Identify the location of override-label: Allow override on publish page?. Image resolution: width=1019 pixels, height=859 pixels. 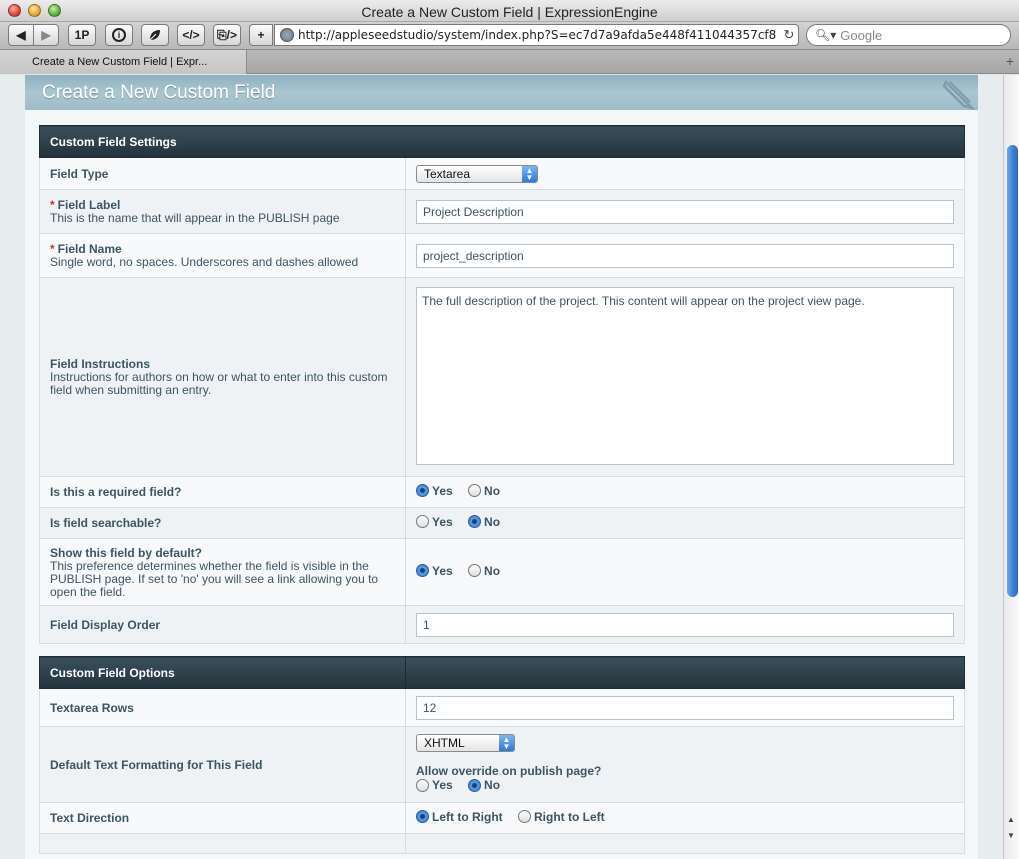
(509, 771).